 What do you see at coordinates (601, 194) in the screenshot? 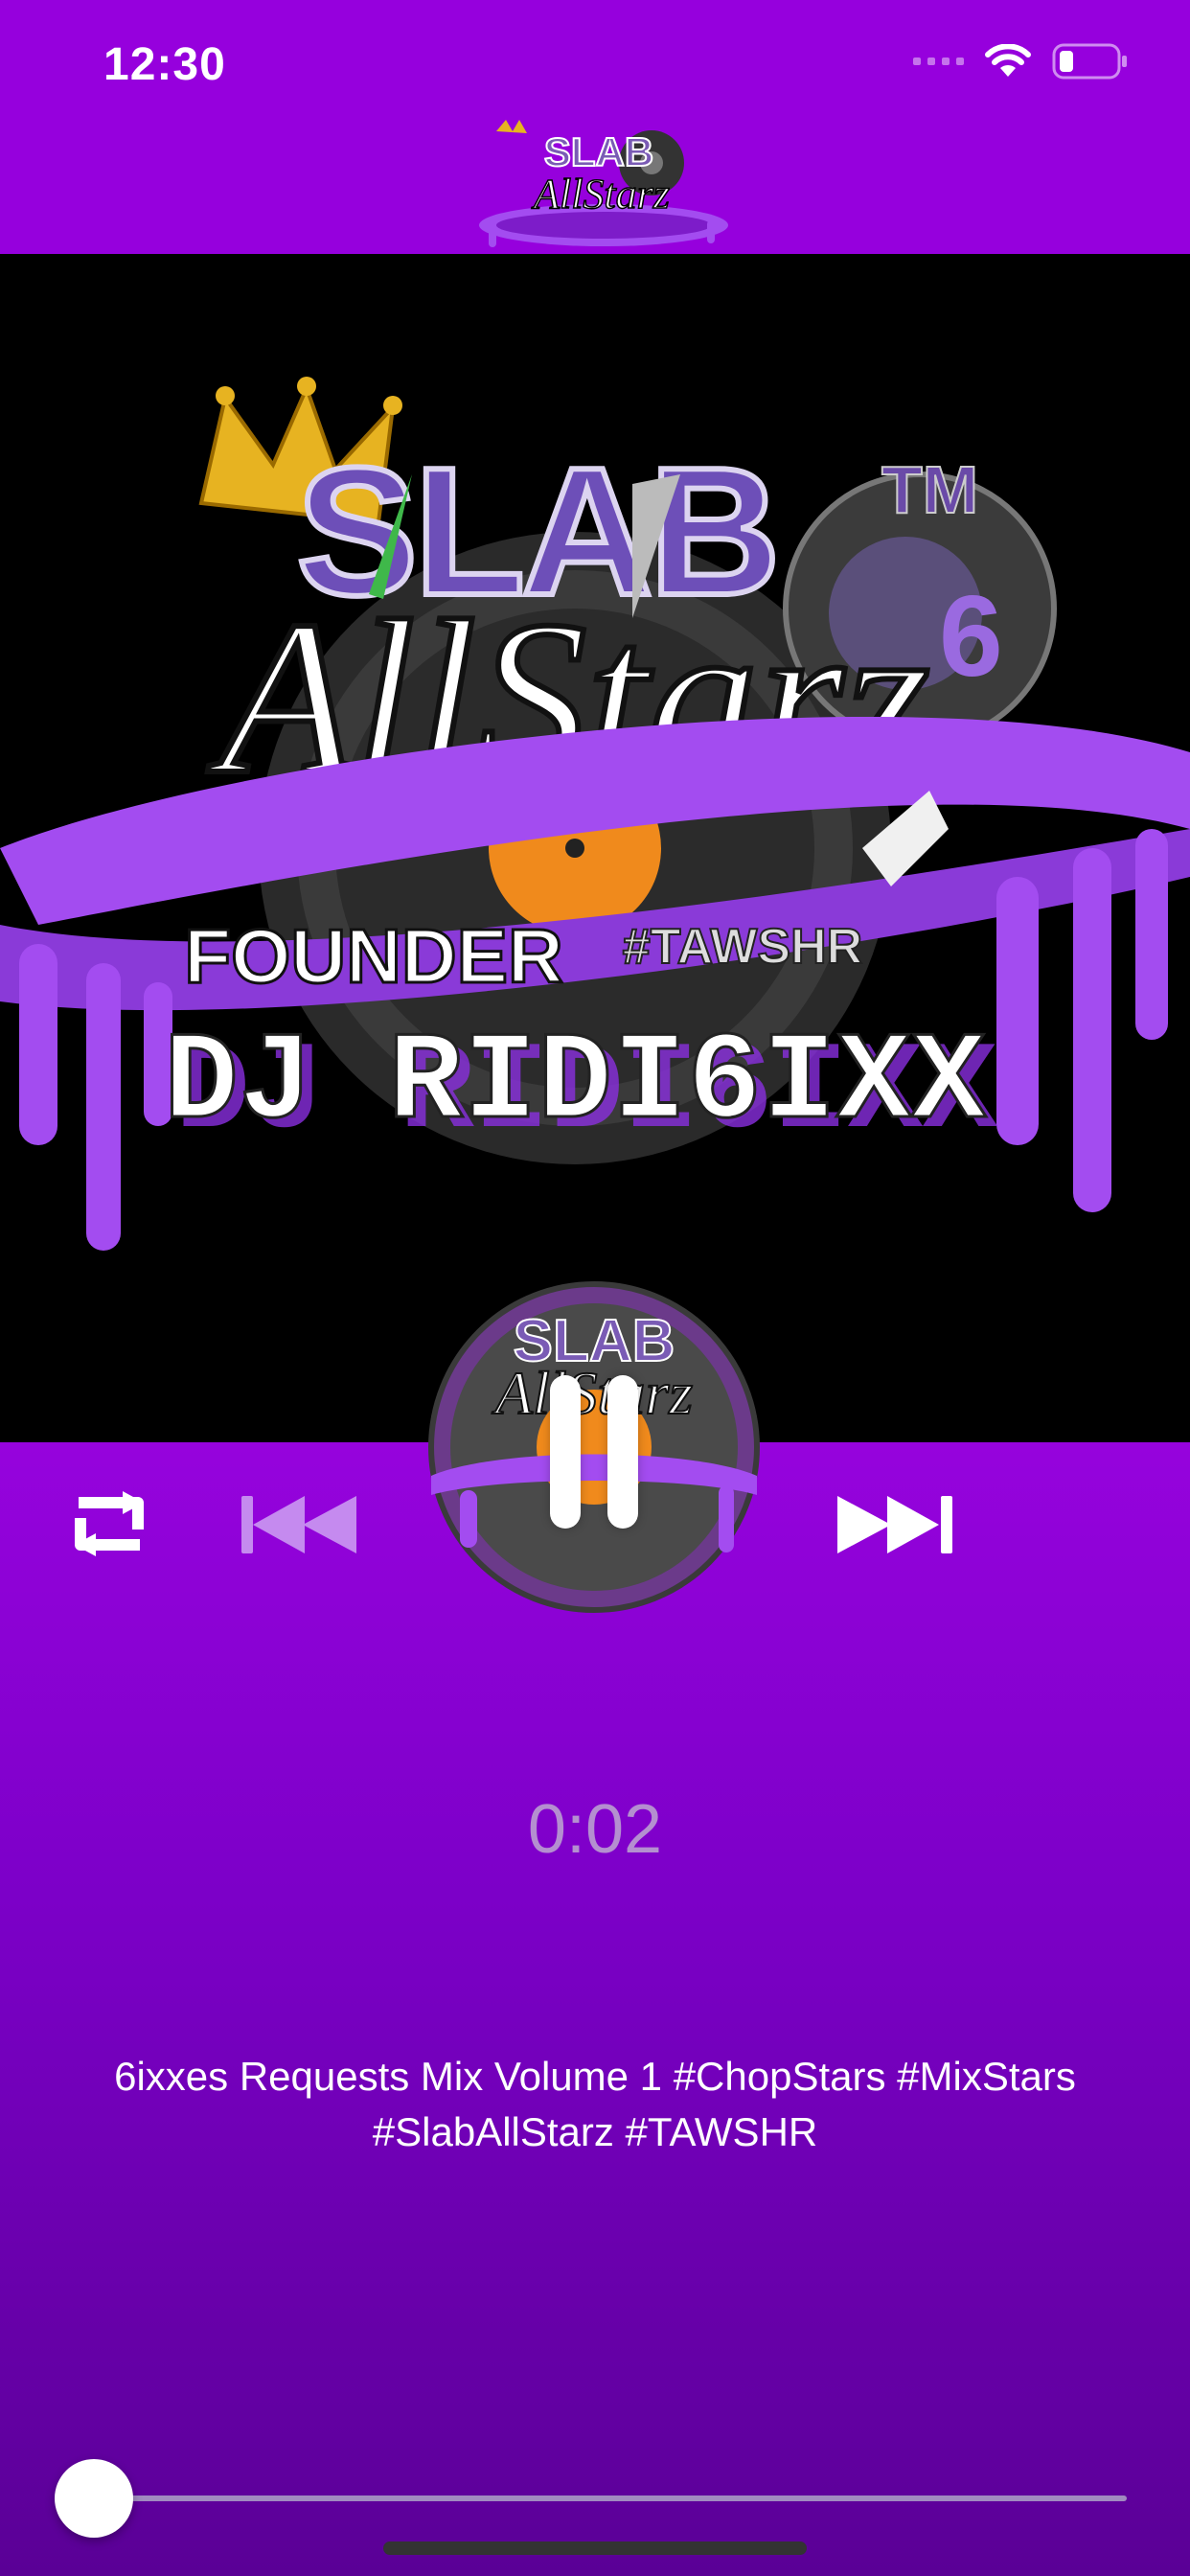
I see `svg-text: AllStarz` at bounding box center [601, 194].